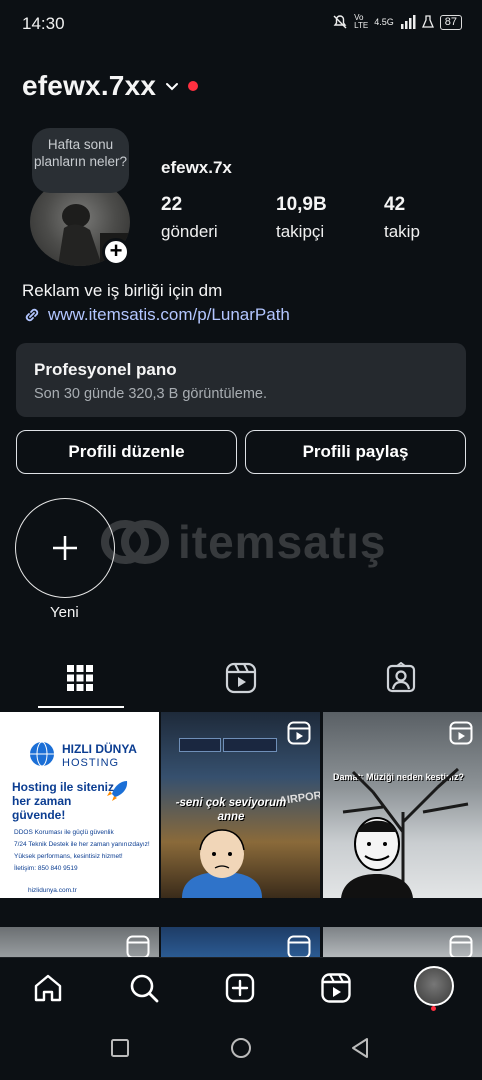 This screenshot has height=1080, width=482. Describe the element at coordinates (340, 22) in the screenshot. I see `mute-icon` at that location.